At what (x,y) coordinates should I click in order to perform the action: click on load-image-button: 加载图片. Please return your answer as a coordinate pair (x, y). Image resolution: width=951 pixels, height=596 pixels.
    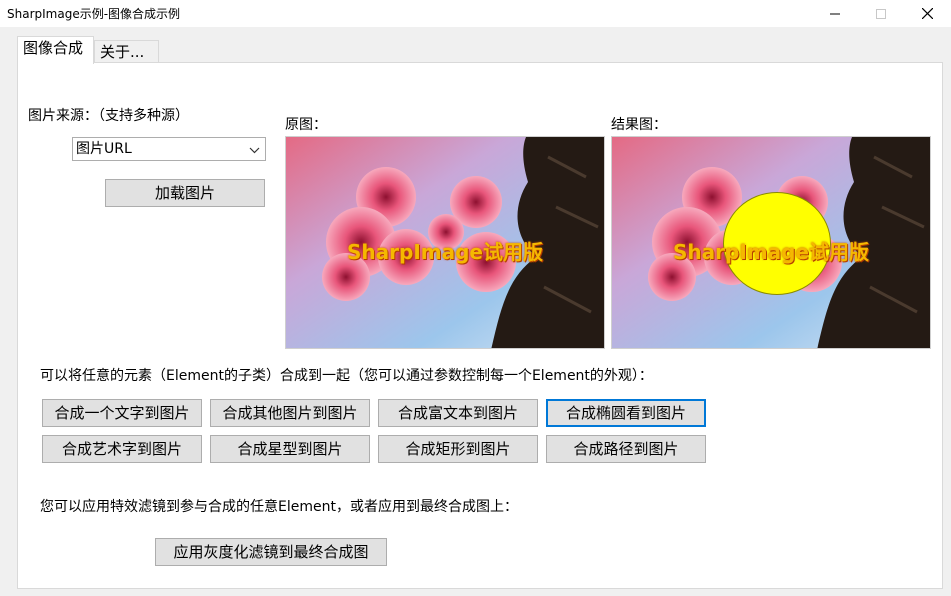
    Looking at the image, I should click on (185, 193).